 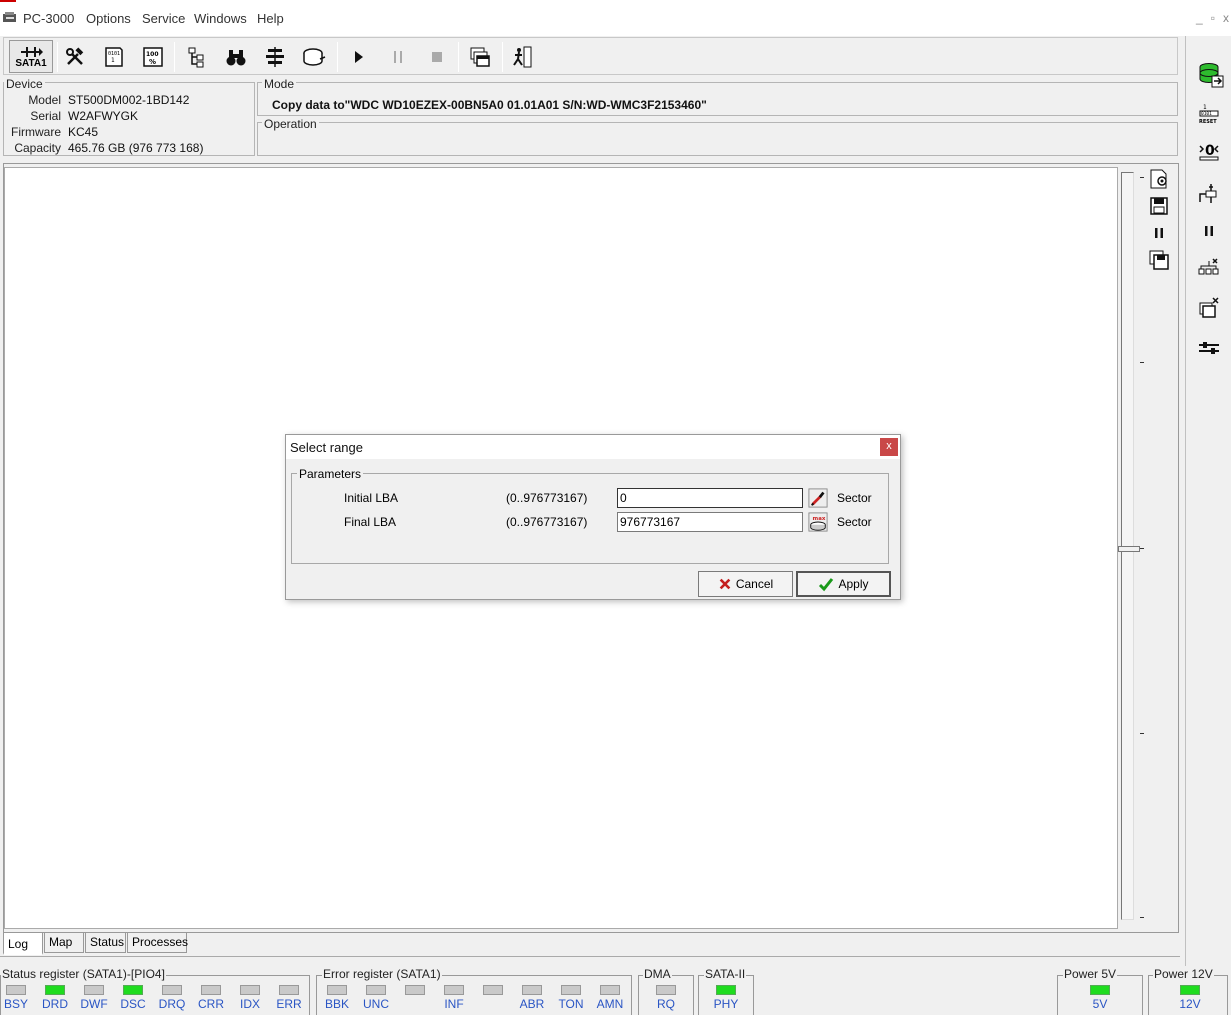 I want to click on device-group-label: Device, so click(x=24, y=84).